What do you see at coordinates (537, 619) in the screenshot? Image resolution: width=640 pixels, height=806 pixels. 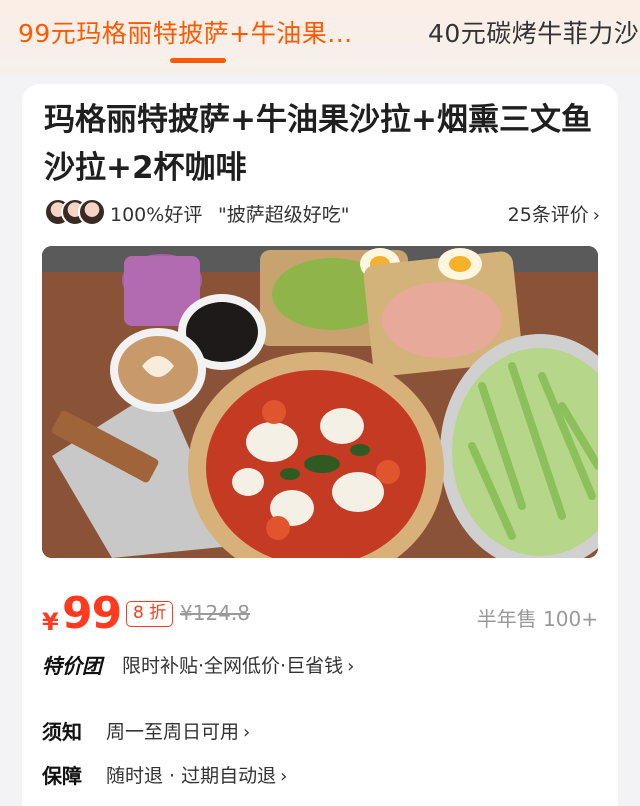 I see `sold-count: 半年售 100+` at bounding box center [537, 619].